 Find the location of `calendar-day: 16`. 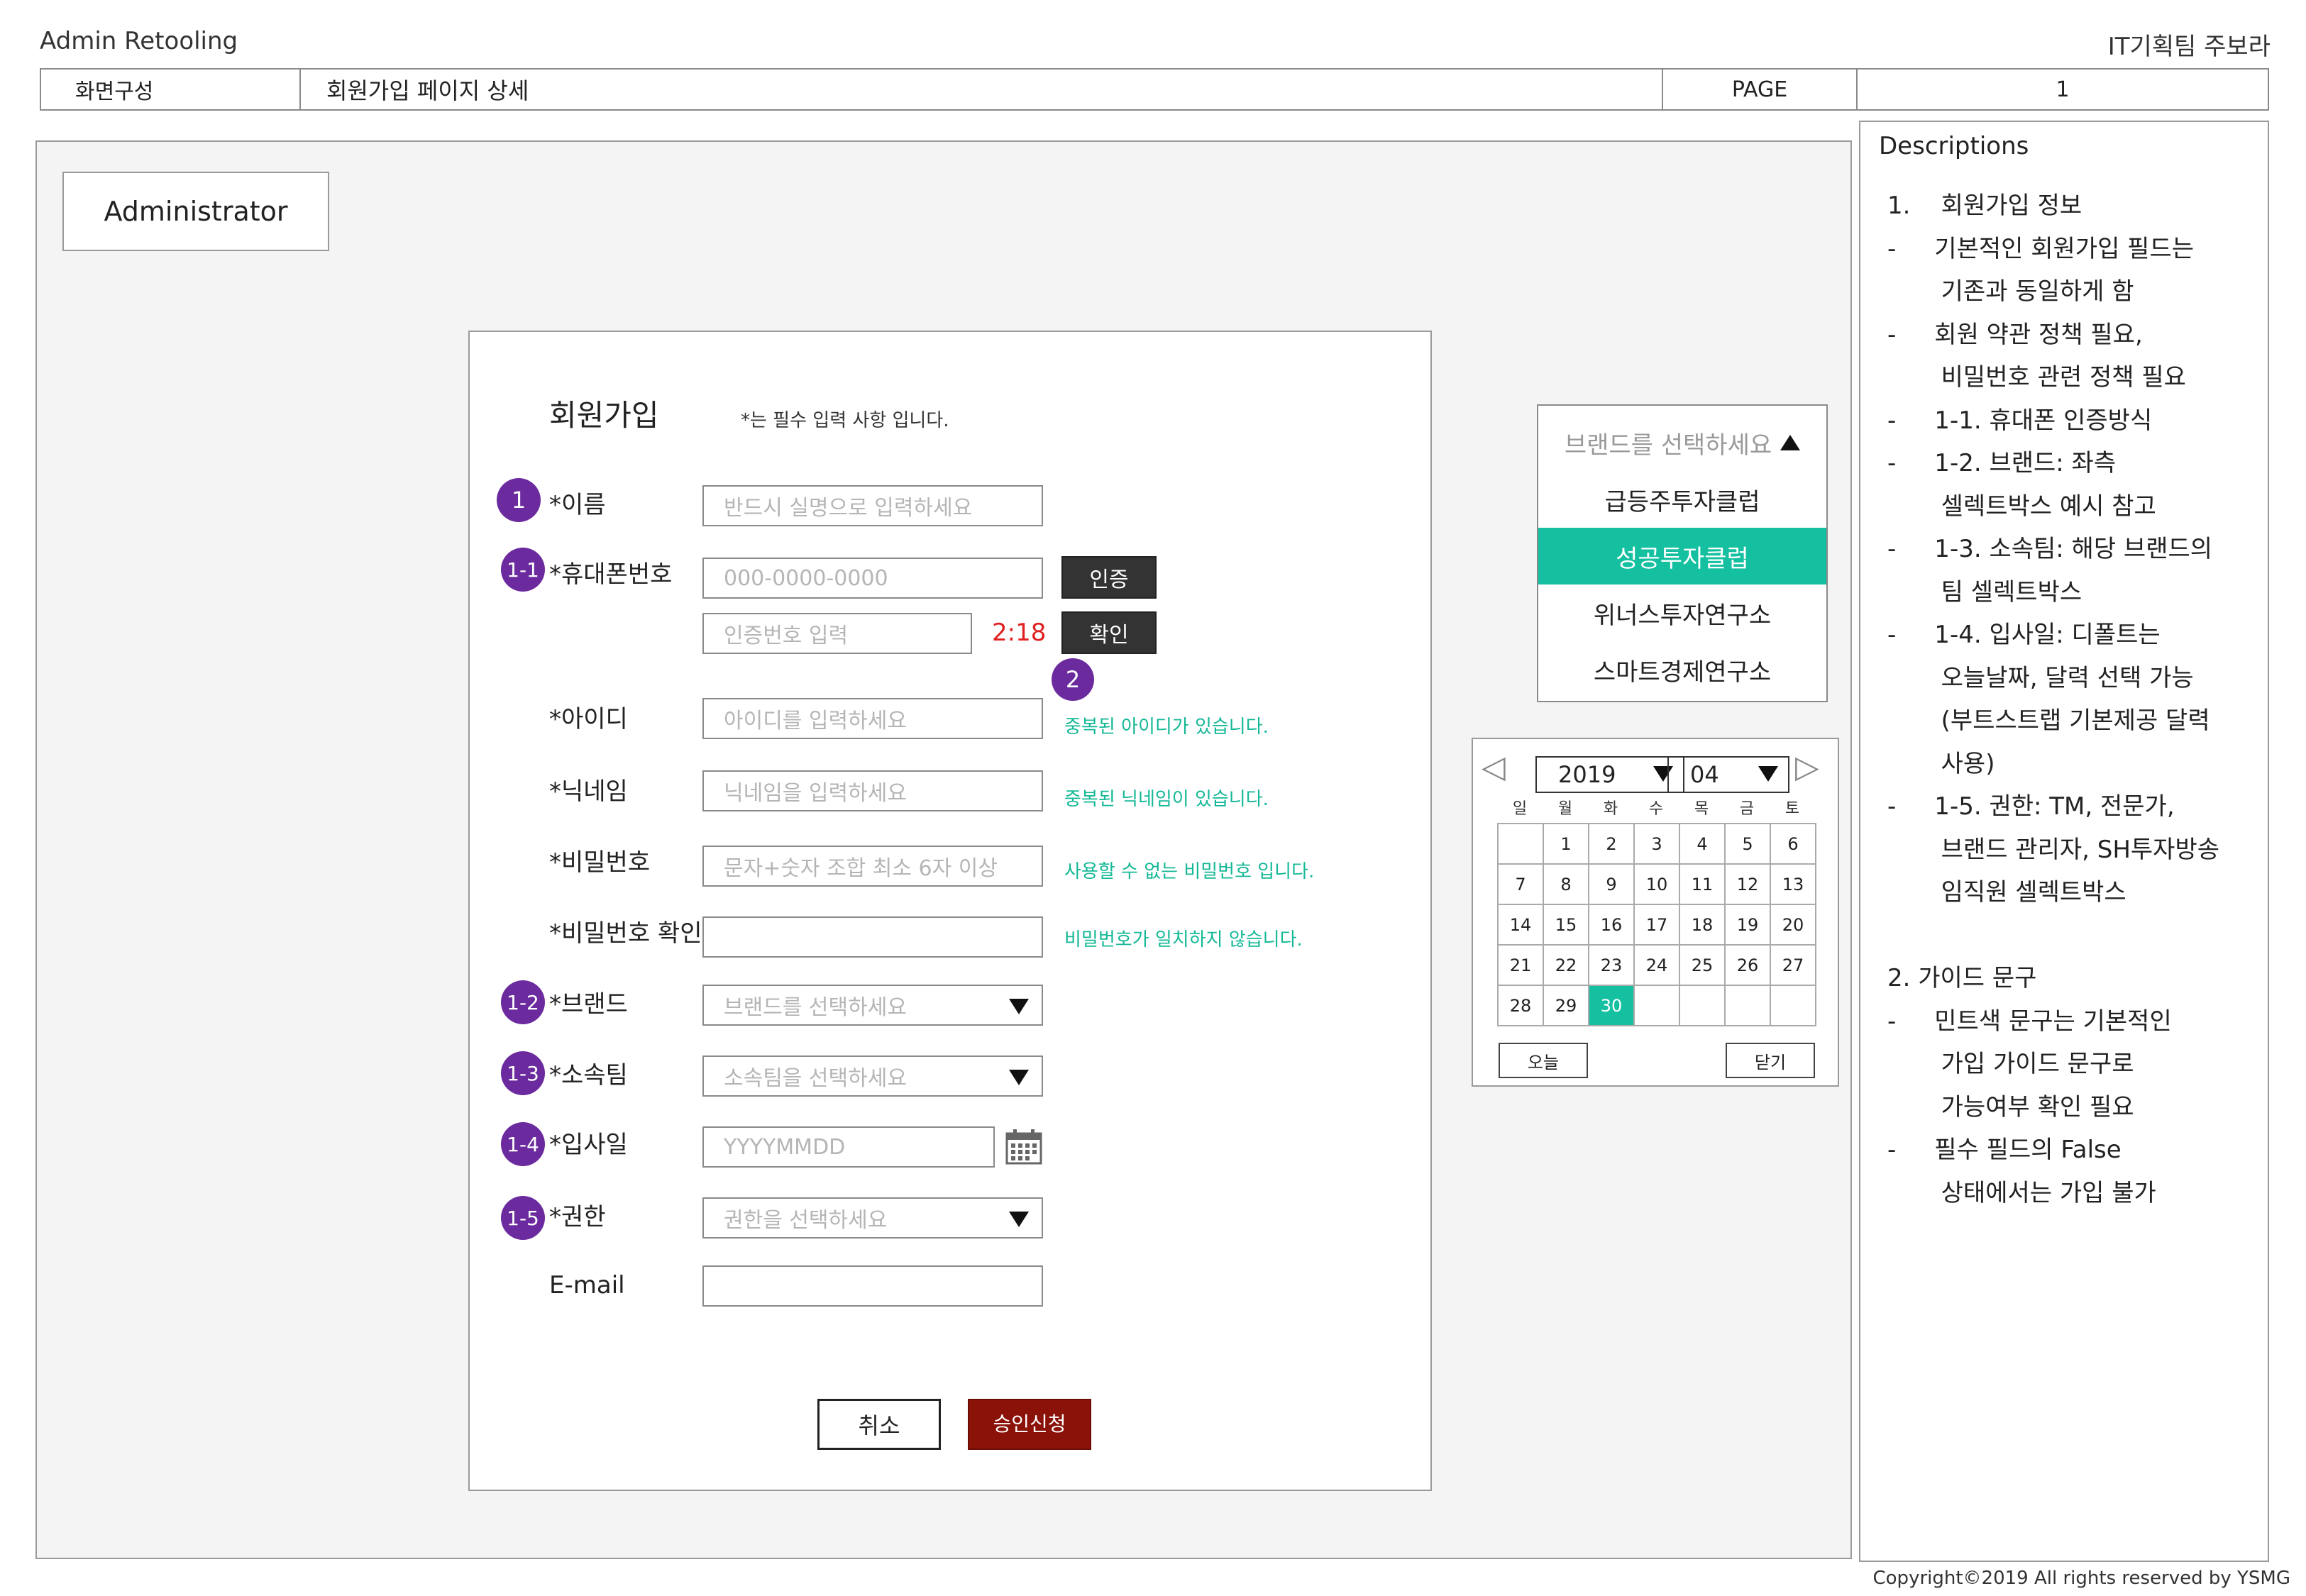

calendar-day: 16 is located at coordinates (1612, 926).